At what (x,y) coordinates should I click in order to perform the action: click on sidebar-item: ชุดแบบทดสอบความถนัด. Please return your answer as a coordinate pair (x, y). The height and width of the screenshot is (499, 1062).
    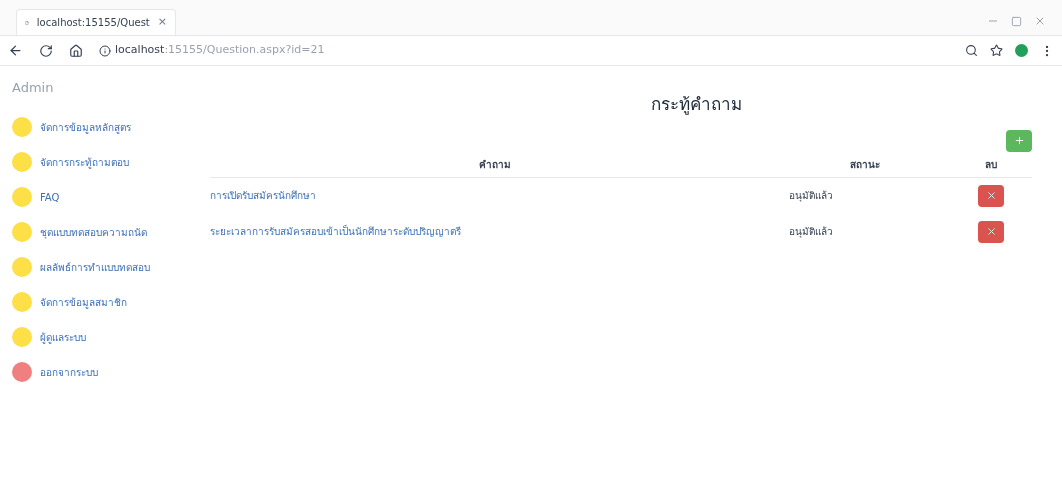
    Looking at the image, I should click on (111, 232).